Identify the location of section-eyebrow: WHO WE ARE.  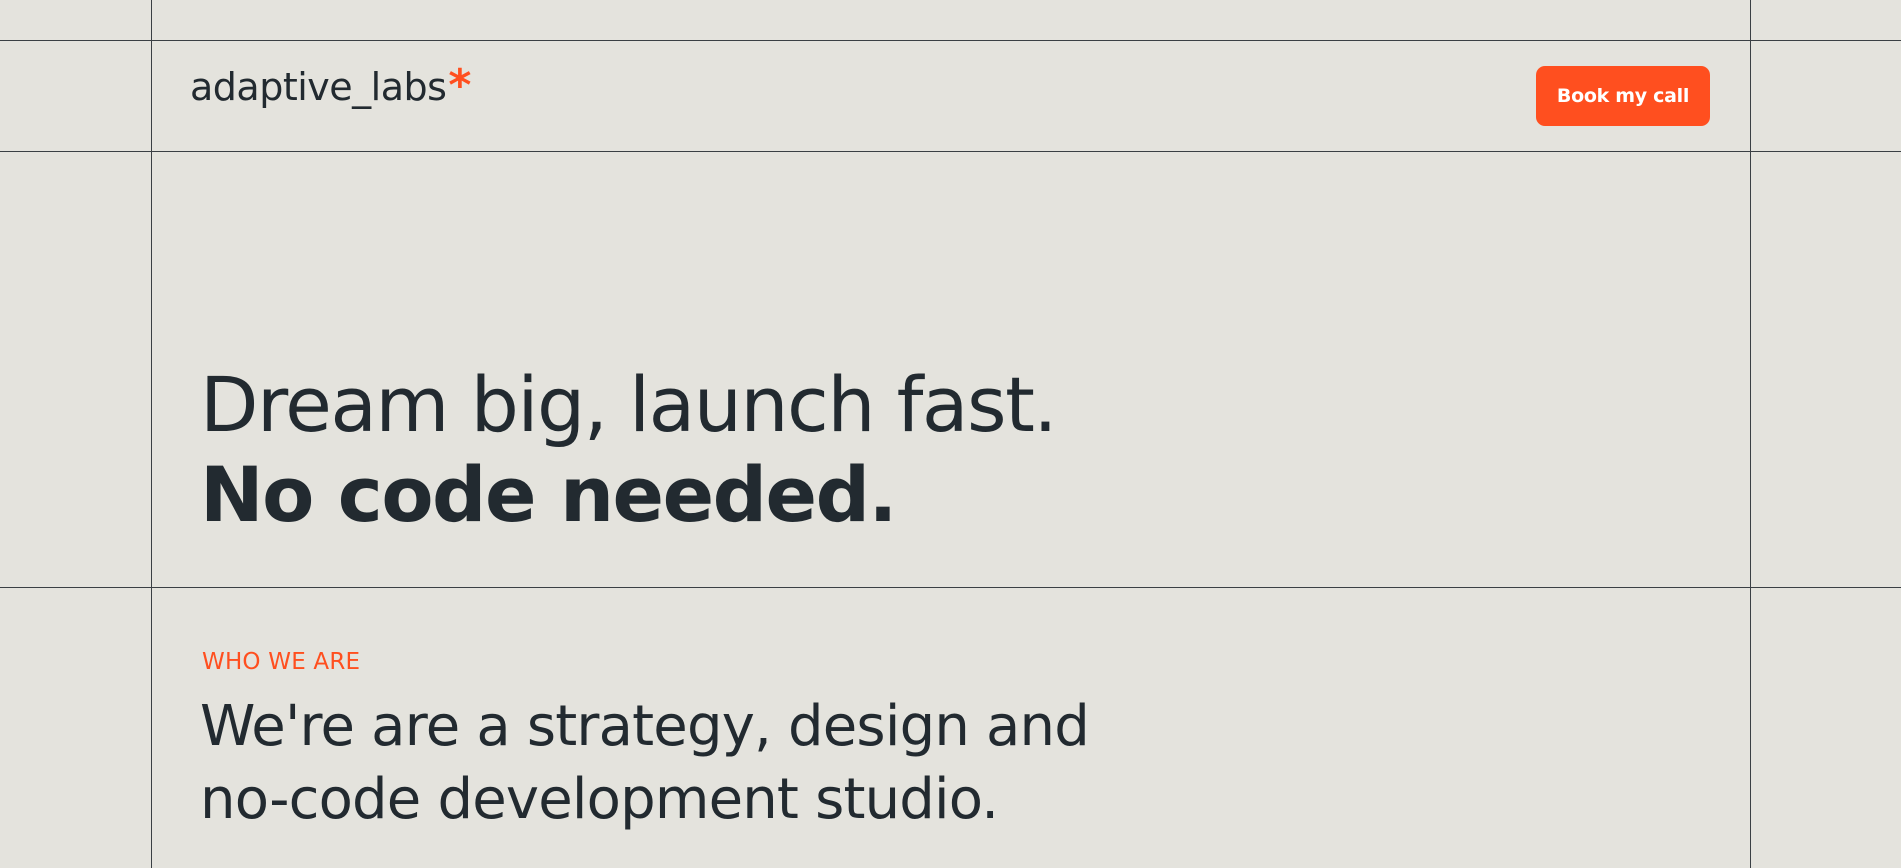
(281, 662).